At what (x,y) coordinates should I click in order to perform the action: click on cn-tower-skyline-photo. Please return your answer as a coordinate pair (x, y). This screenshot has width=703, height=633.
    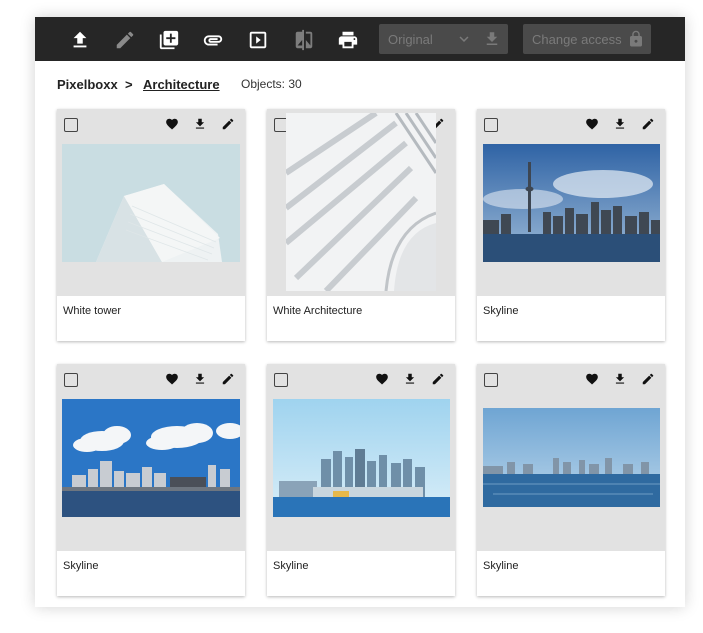
    Looking at the image, I should click on (571, 203).